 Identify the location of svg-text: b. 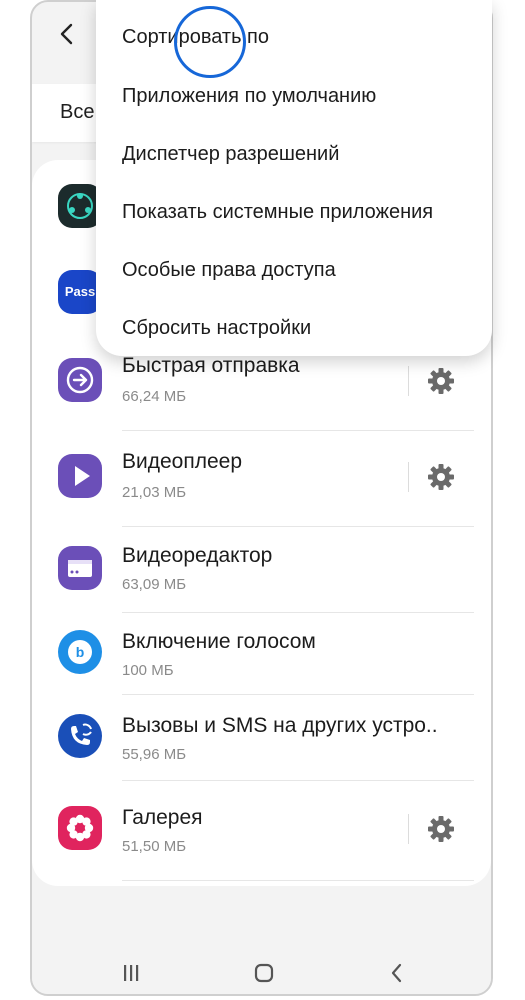
(80, 652).